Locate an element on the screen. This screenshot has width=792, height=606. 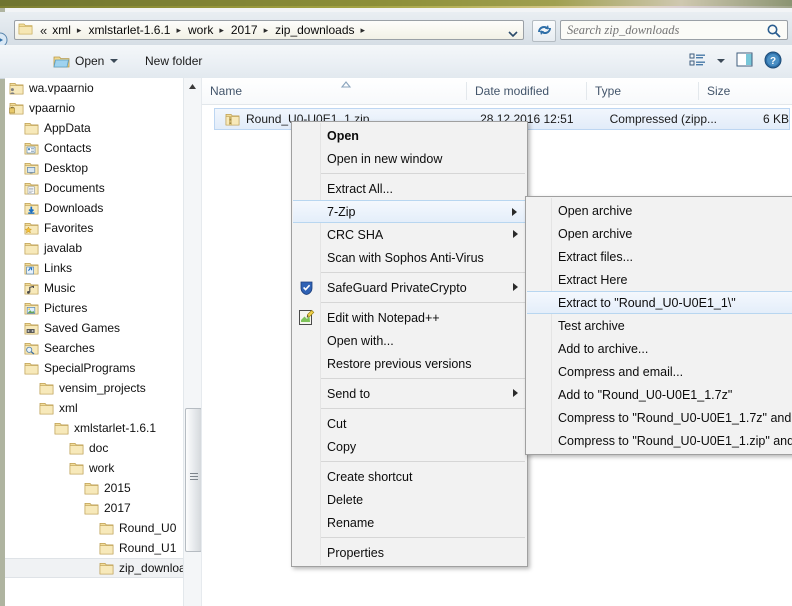
menu-item-cut: Cut is located at coordinates (409, 423).